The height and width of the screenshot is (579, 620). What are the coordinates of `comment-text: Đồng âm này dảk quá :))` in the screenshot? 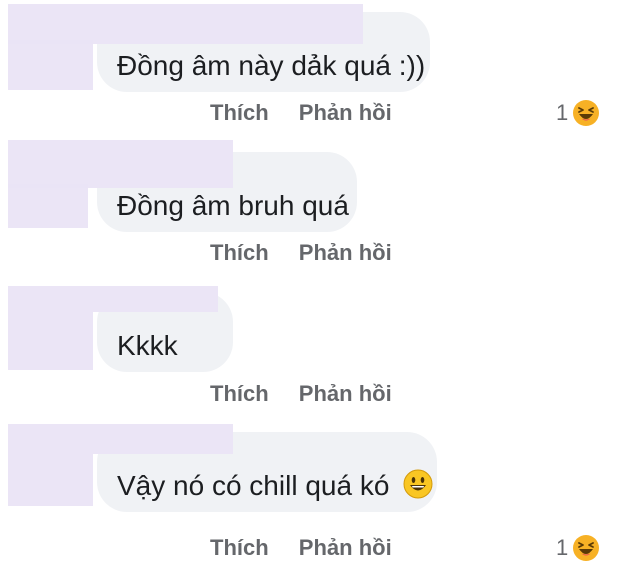 It's located at (271, 65).